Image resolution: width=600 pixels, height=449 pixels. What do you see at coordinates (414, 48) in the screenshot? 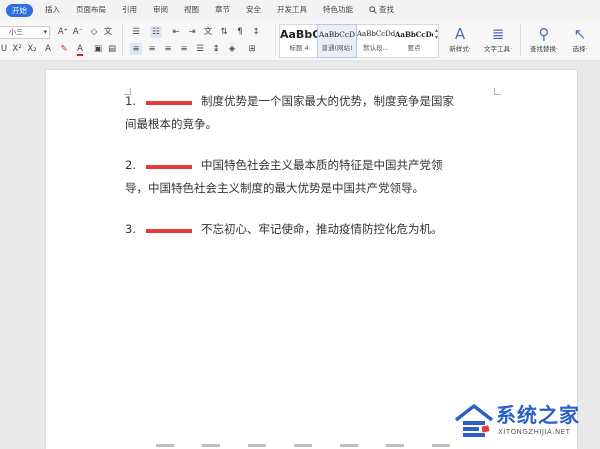
I see `style-caption: 要点` at bounding box center [414, 48].